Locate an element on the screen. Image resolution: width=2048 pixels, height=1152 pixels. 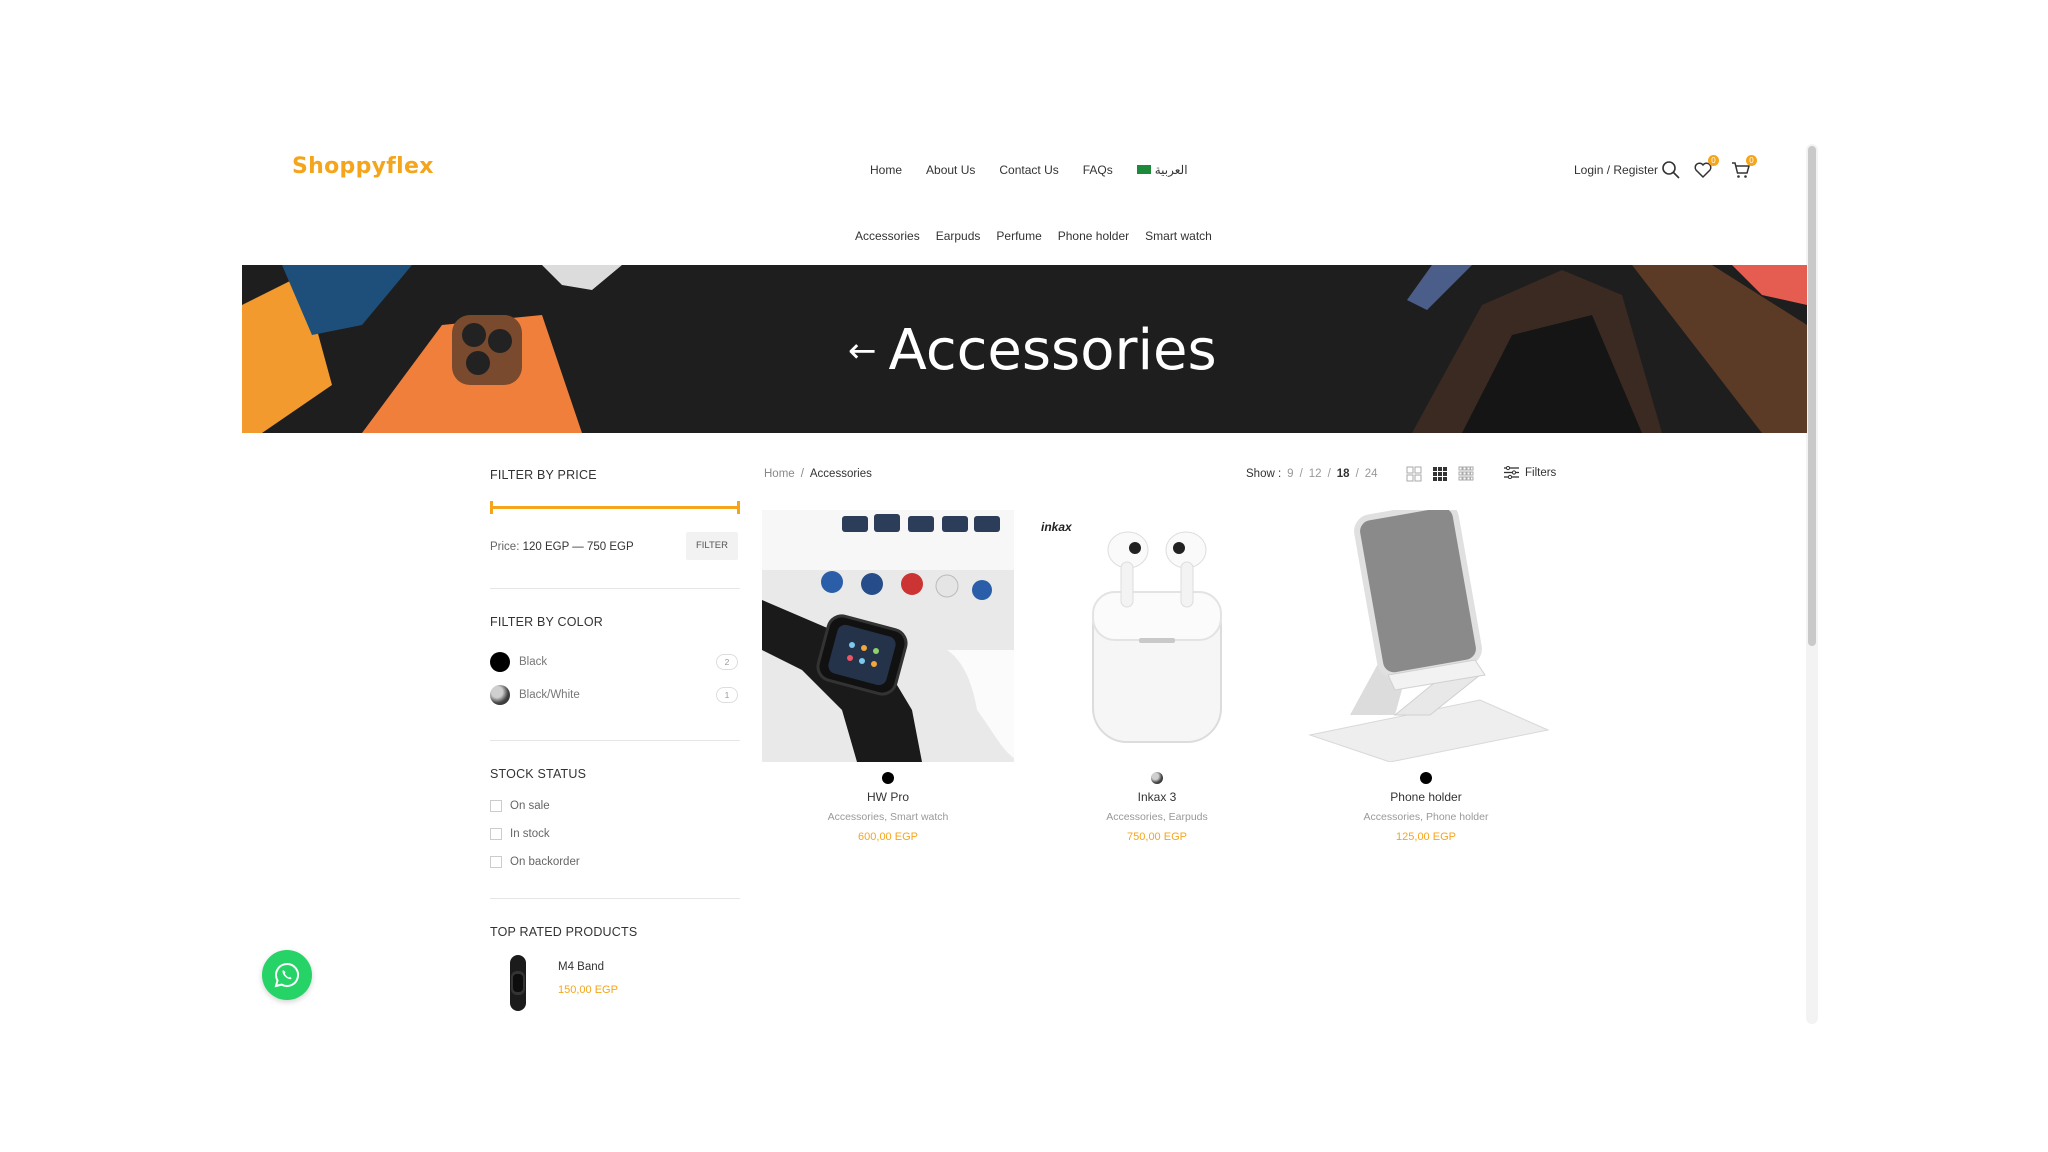
search-icon is located at coordinates (1671, 170).